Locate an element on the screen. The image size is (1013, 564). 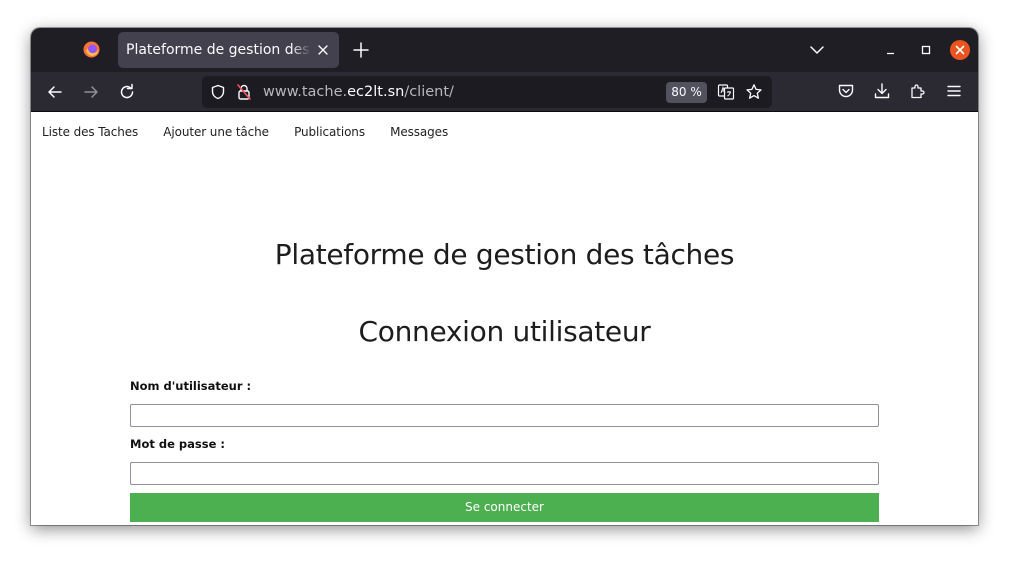
password-label: Mot de passe : is located at coordinates (177, 444).